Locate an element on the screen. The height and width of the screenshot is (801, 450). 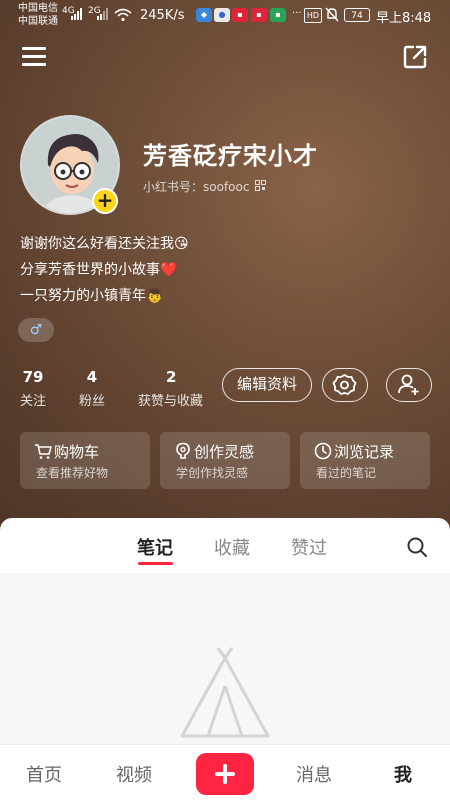
cart-icon is located at coordinates (43, 451).